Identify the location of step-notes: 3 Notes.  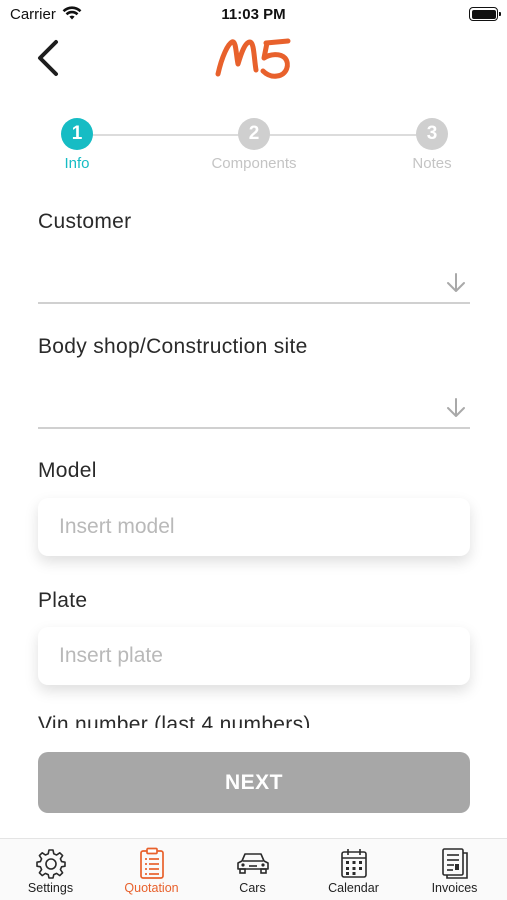
(432, 145).